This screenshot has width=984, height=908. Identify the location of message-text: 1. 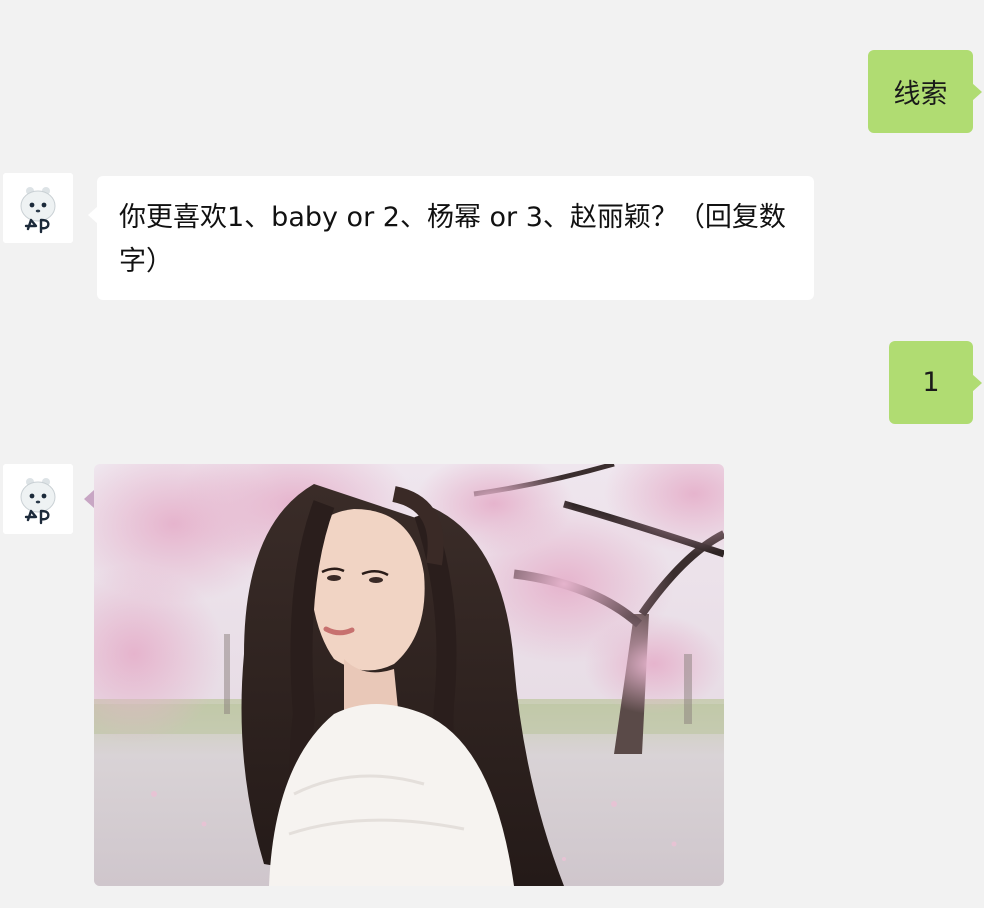
(931, 382).